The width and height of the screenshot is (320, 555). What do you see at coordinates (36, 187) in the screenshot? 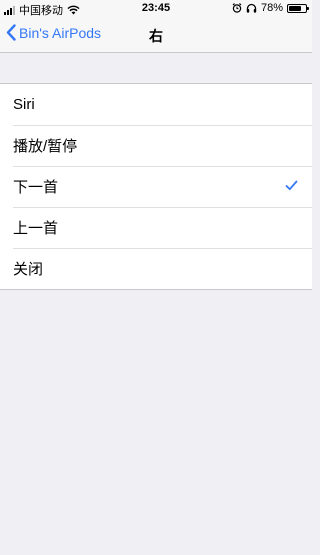
I see `option-label: 下一首` at bounding box center [36, 187].